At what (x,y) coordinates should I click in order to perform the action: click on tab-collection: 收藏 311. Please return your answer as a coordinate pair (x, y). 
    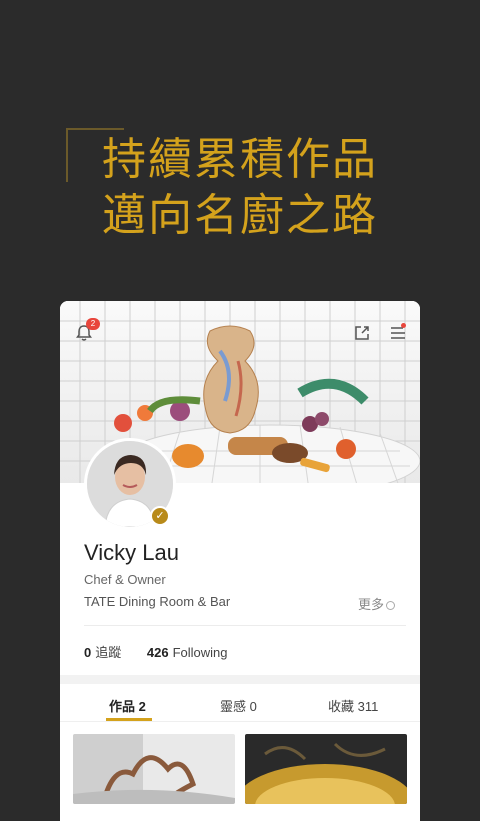
    Looking at the image, I should click on (353, 705).